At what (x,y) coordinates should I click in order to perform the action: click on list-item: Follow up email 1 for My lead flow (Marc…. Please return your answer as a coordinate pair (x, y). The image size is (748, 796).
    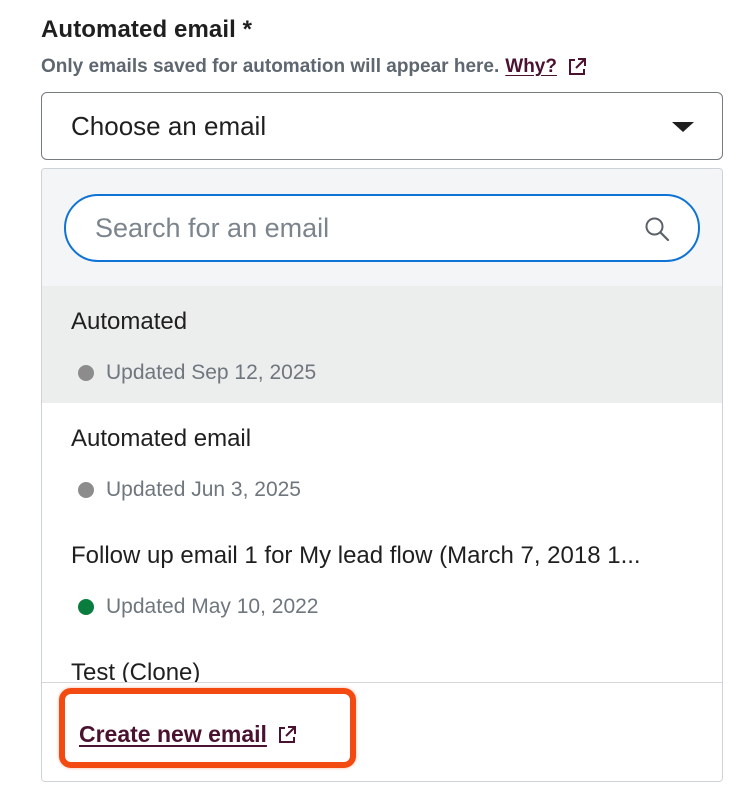
    Looking at the image, I should click on (382, 578).